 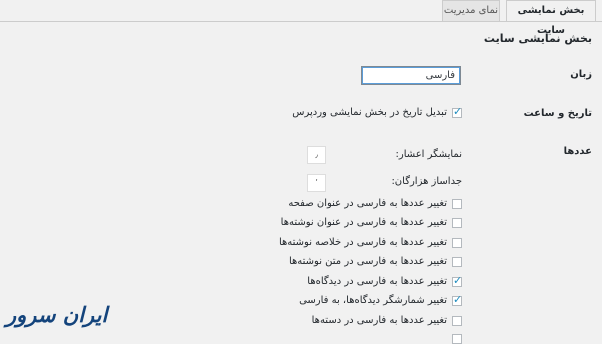 What do you see at coordinates (57, 315) in the screenshot?
I see `iranserver-logo: ایران سرور` at bounding box center [57, 315].